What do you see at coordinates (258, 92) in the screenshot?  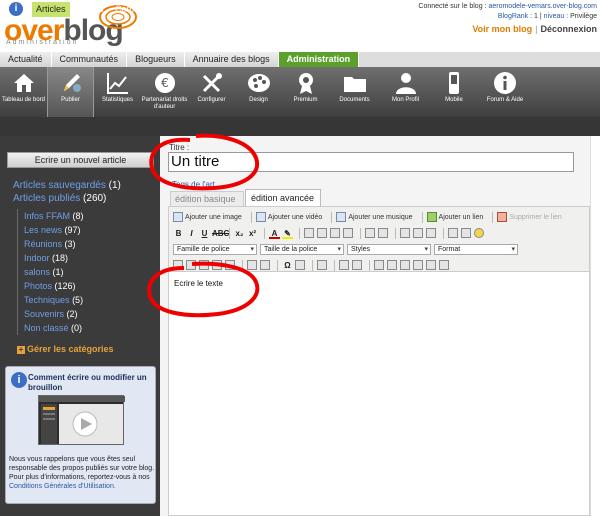 I see `iconbar-design: Design` at bounding box center [258, 92].